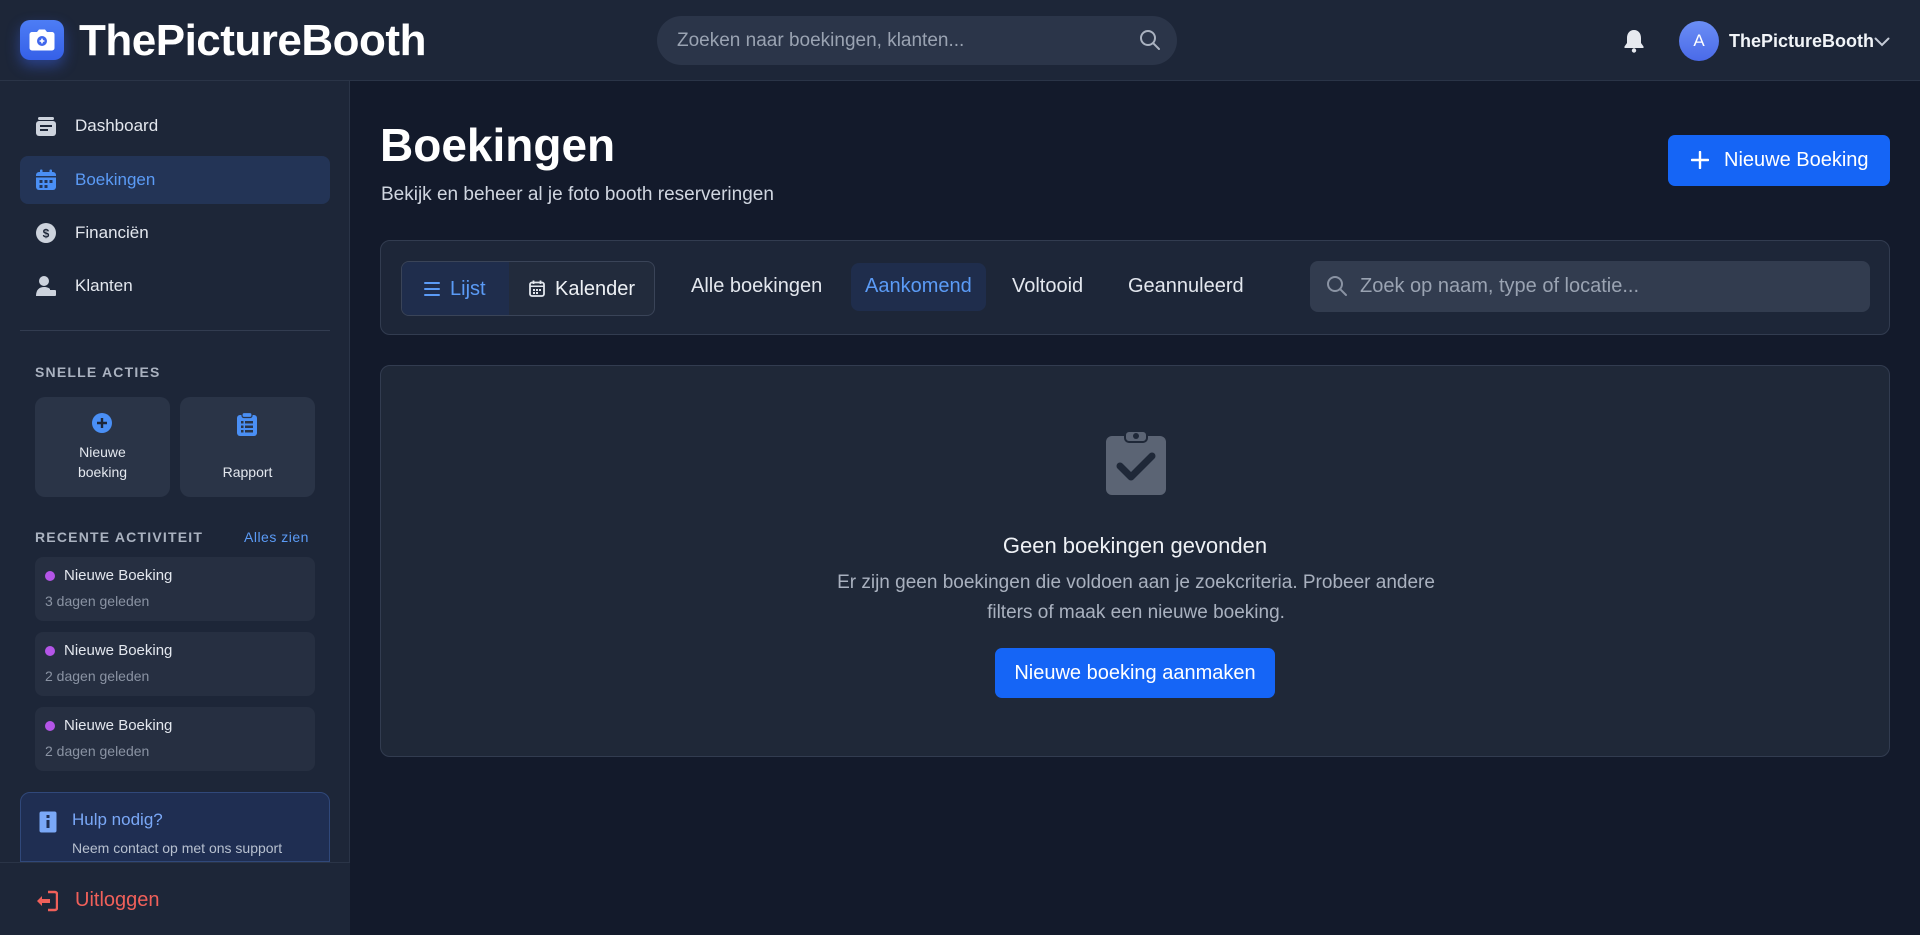 The image size is (1920, 935). I want to click on view-calendar-button: Kalender, so click(581, 288).